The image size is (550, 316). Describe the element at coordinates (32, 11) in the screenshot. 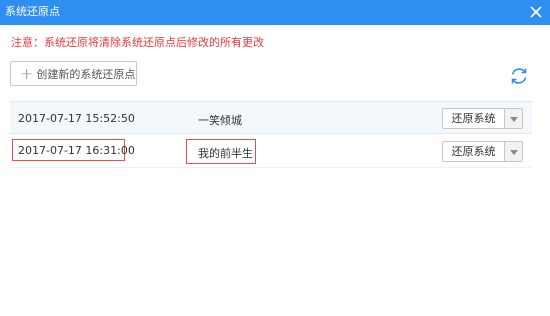

I see `window-title: 系统还原点` at that location.